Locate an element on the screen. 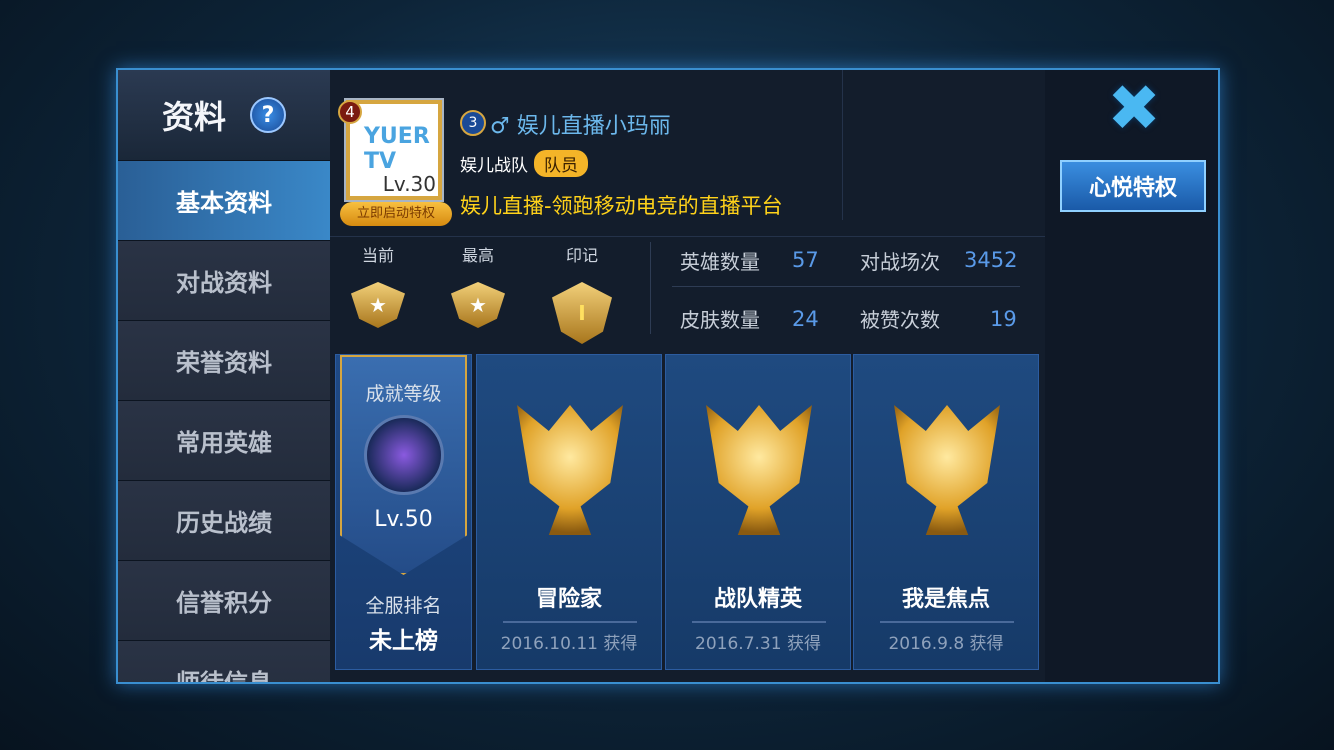  achievement-name: 我是焦点 is located at coordinates (945, 599).